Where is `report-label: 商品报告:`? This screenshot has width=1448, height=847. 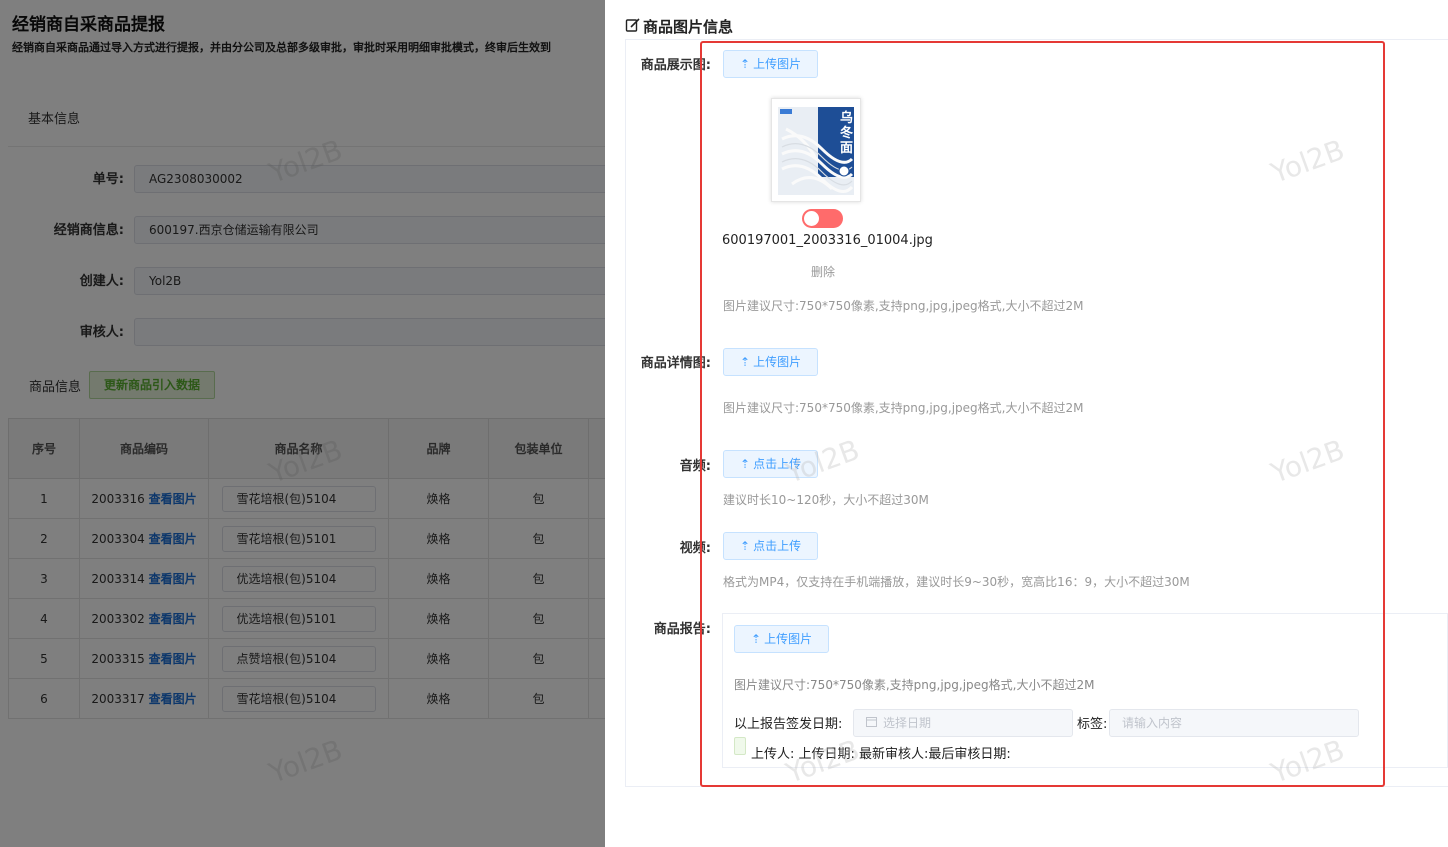 report-label: 商品报告: is located at coordinates (682, 629).